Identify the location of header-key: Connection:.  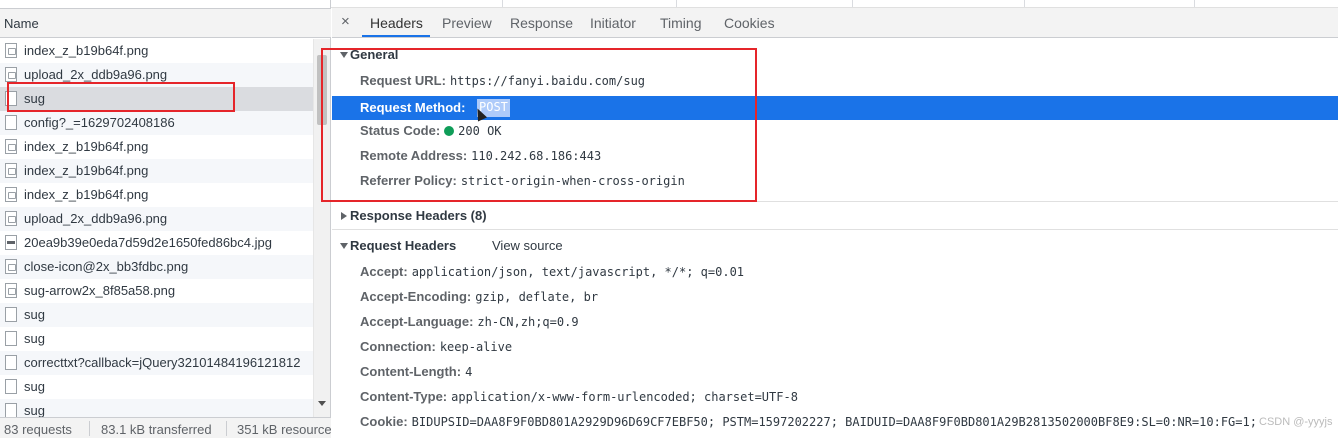
(398, 346).